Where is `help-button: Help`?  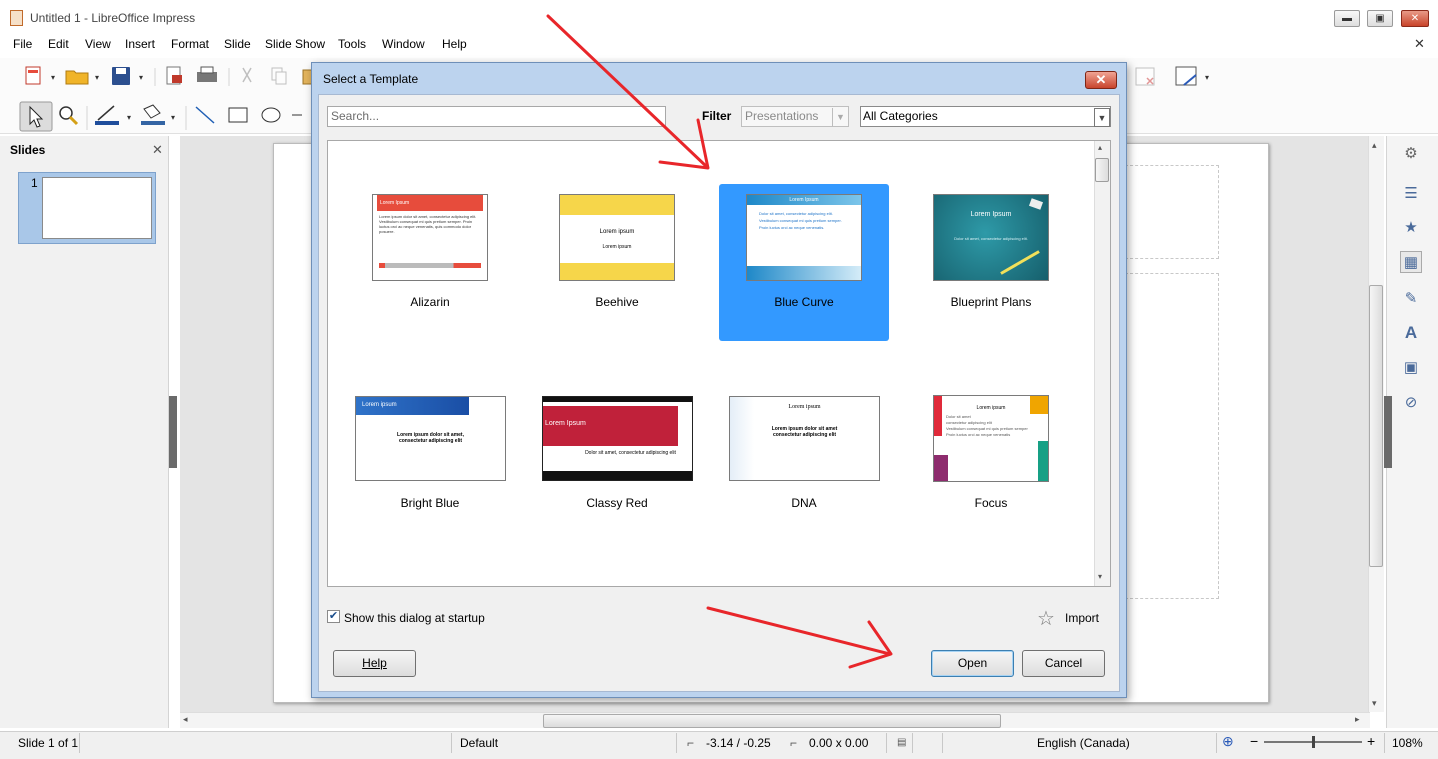 help-button: Help is located at coordinates (374, 663).